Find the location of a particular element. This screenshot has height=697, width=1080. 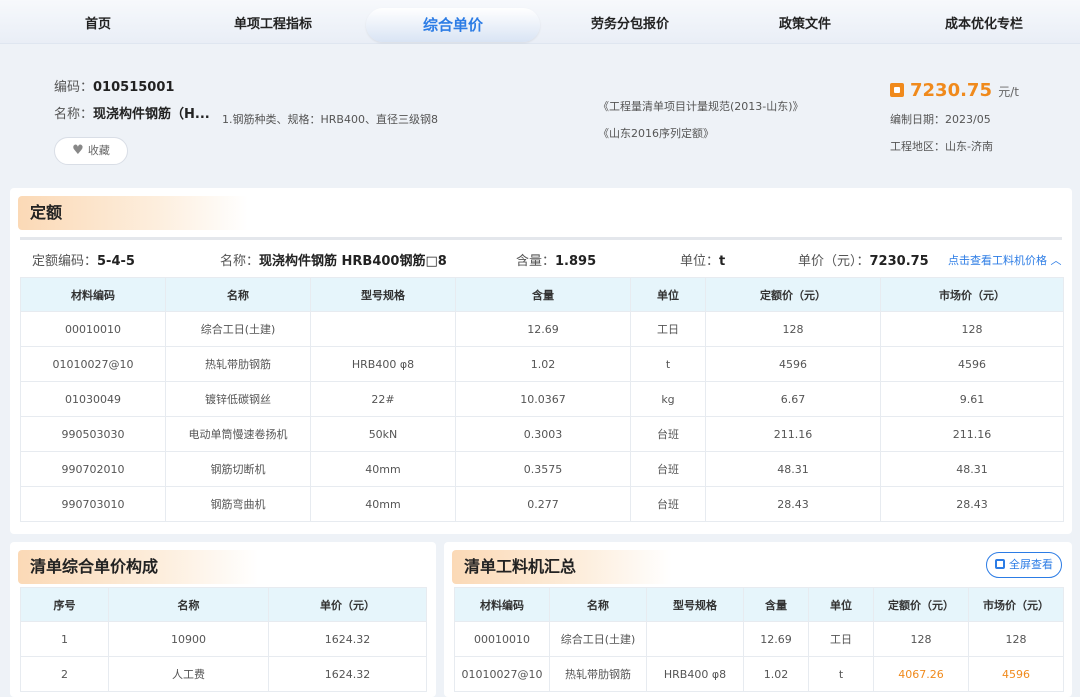

cell-name: 10900 is located at coordinates (188, 639).